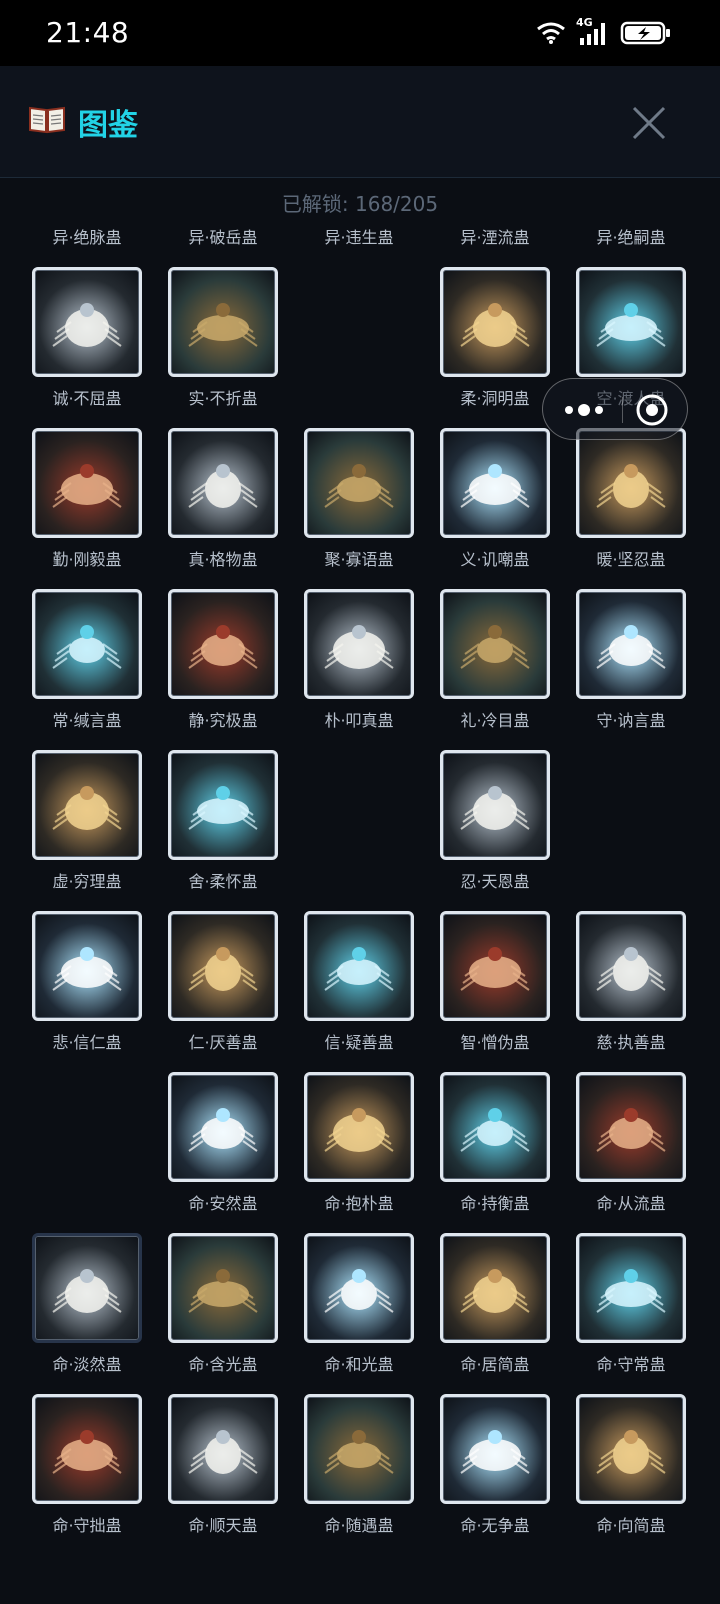 This screenshot has width=720, height=1604. I want to click on creature-item: 慈·执善蛊, so click(631, 982).